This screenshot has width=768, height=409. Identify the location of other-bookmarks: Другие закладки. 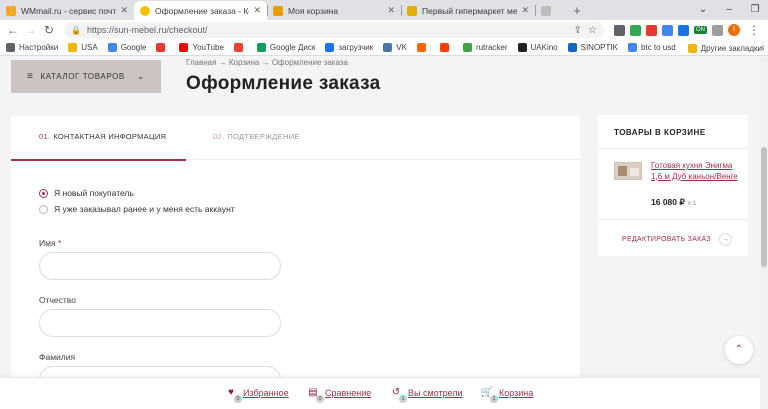
(722, 47).